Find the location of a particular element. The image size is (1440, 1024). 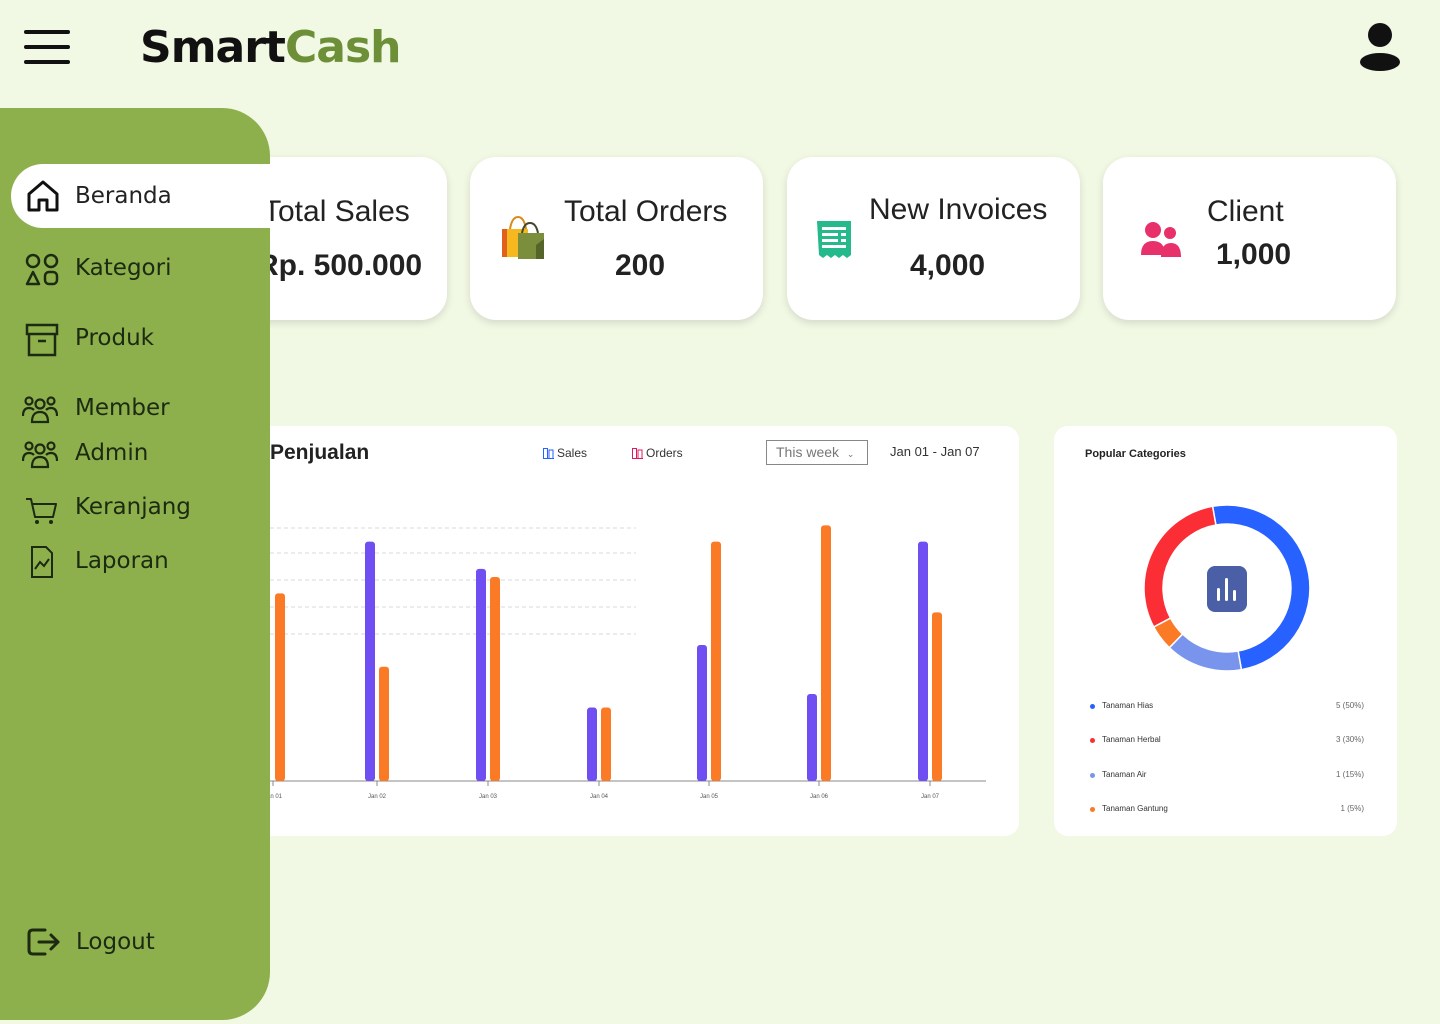

date-range: Jan 01 - Jan 07 is located at coordinates (935, 451).